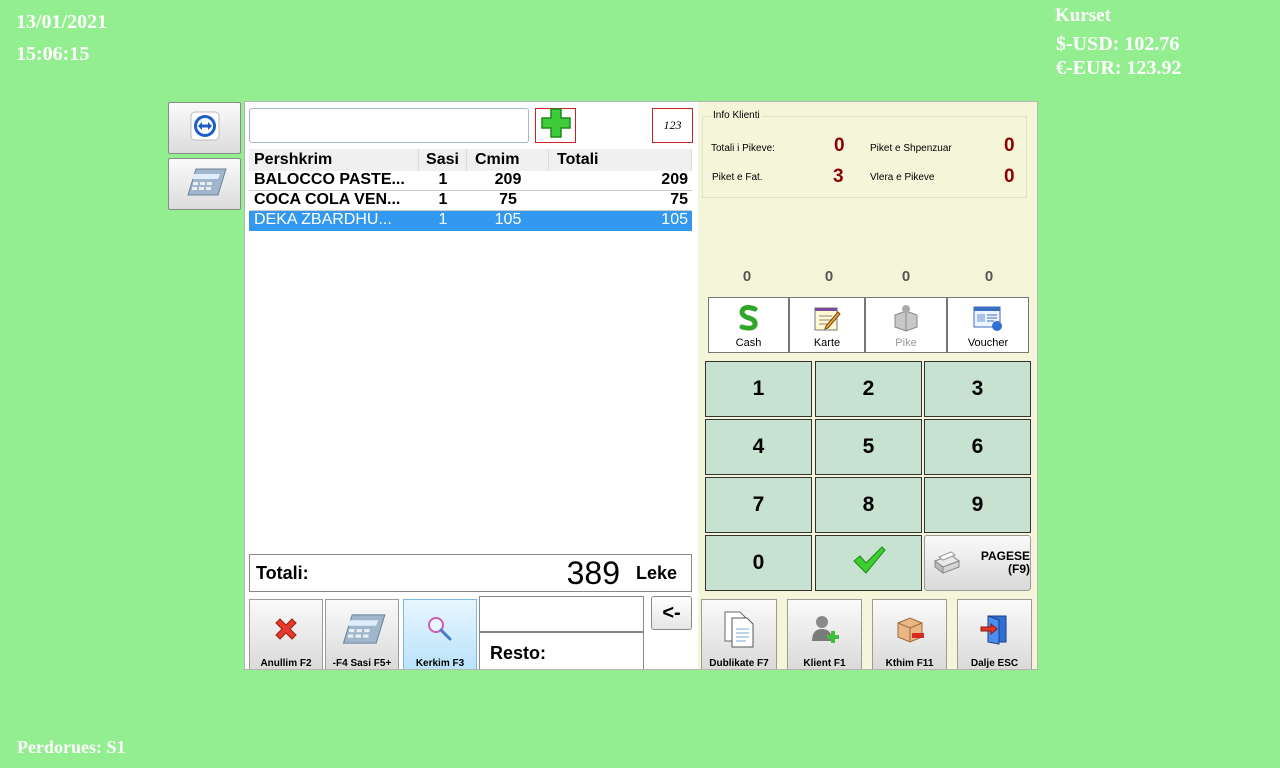 The width and height of the screenshot is (1280, 768). I want to click on voucher-count: 0, so click(989, 276).